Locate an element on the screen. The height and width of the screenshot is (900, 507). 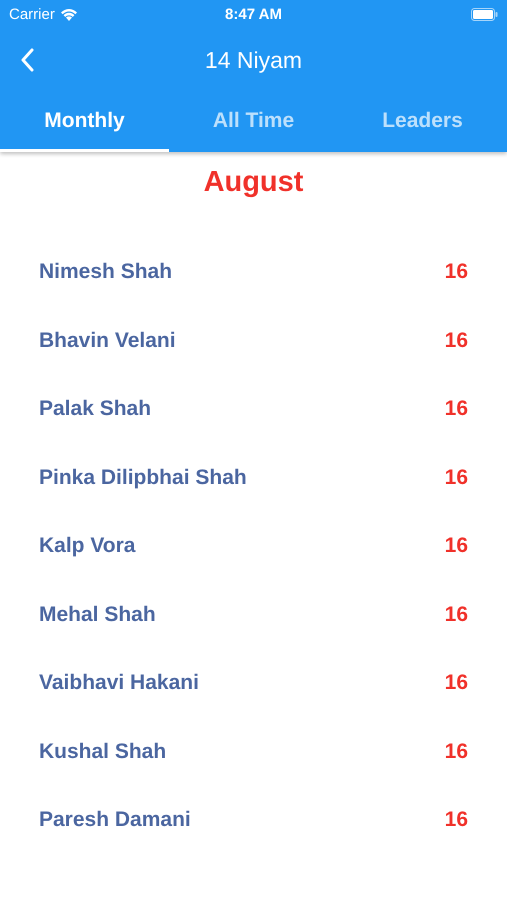
battery-icon is located at coordinates (484, 14).